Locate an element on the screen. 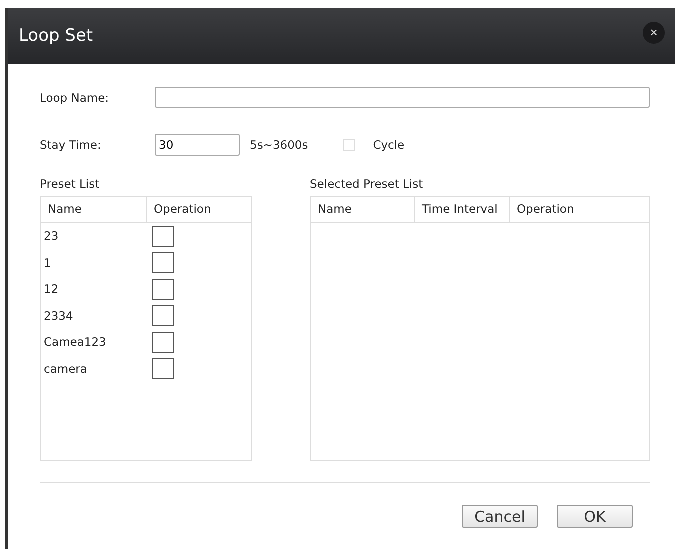  section-title: Selected Preset List is located at coordinates (367, 185).